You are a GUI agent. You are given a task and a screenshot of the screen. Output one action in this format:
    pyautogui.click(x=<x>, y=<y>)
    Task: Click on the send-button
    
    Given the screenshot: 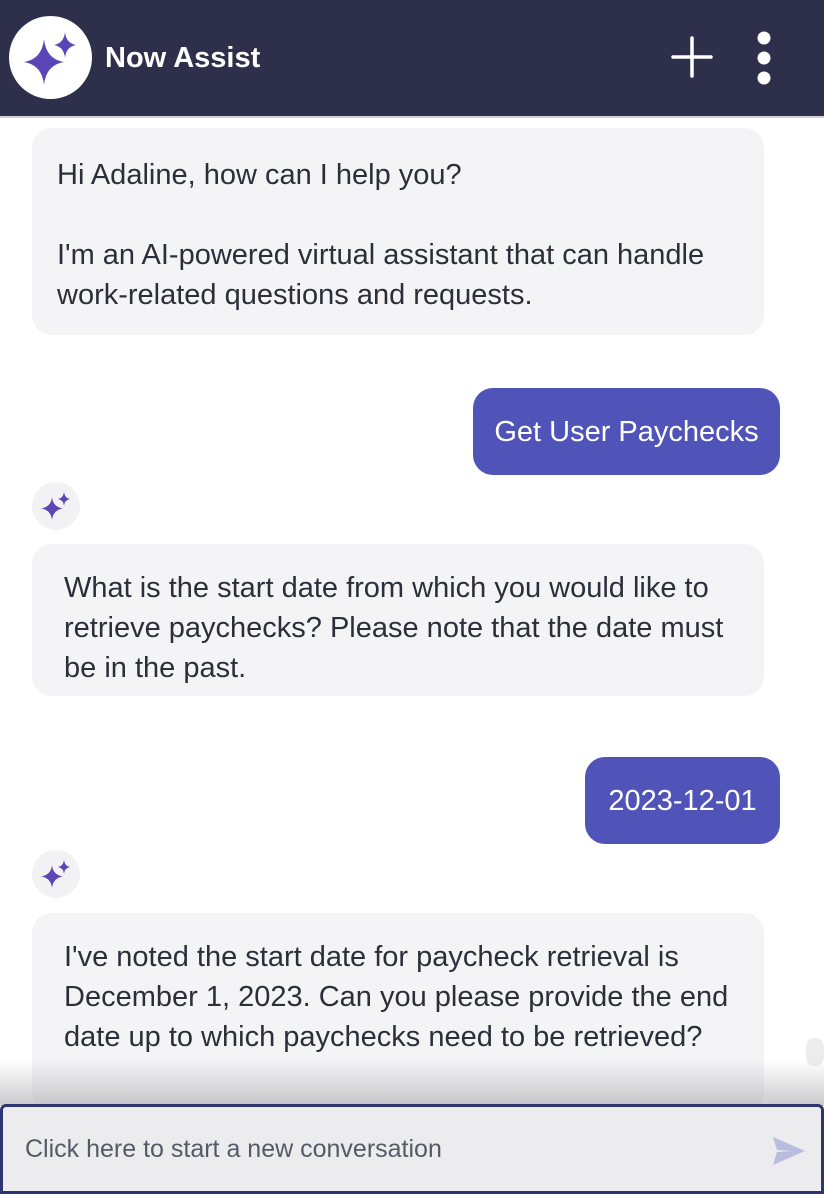 What is the action you would take?
    pyautogui.click(x=789, y=1151)
    